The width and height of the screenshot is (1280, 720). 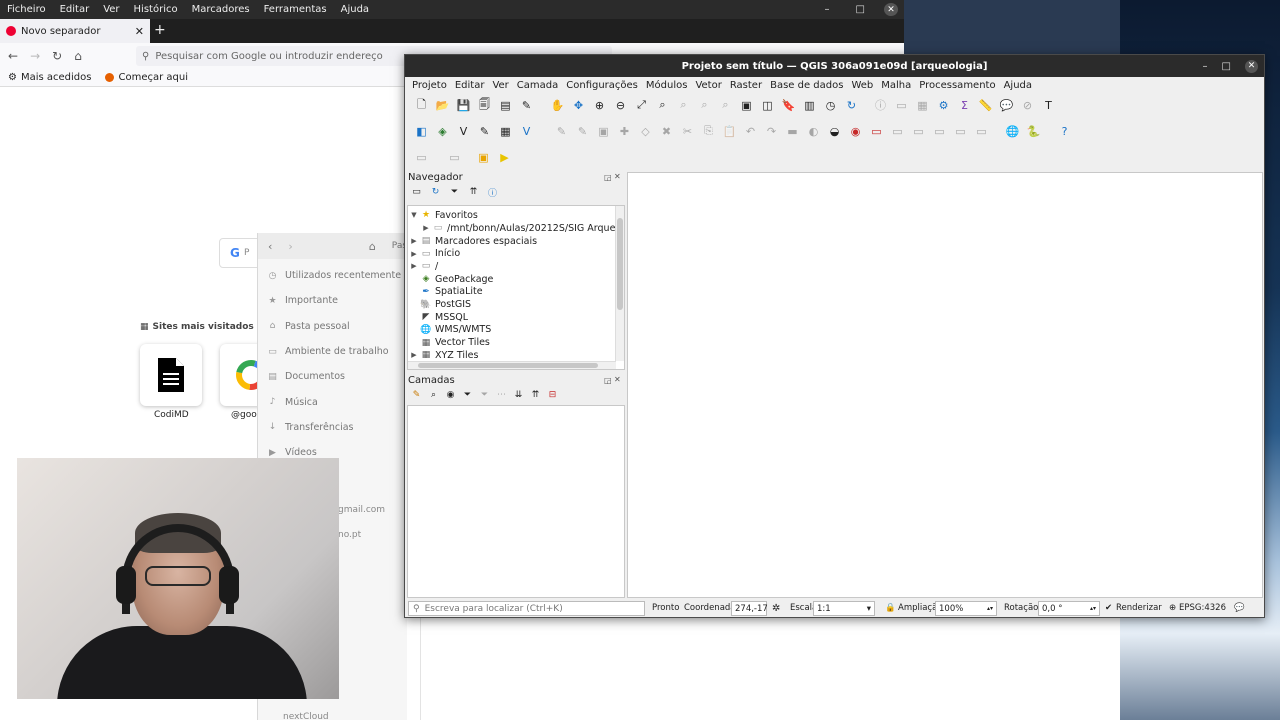 I want to click on remove-layer-icon: ⊟, so click(x=552, y=395).